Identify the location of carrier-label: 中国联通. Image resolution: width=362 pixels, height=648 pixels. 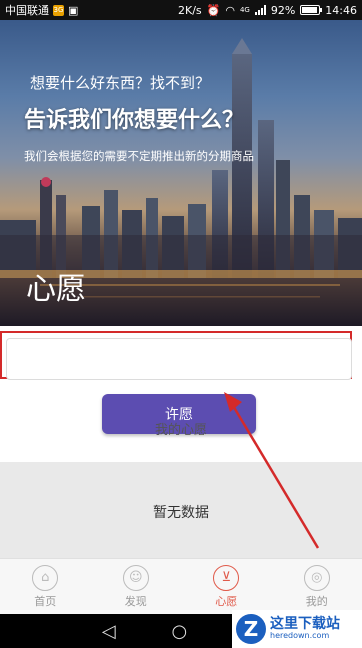
(27, 10).